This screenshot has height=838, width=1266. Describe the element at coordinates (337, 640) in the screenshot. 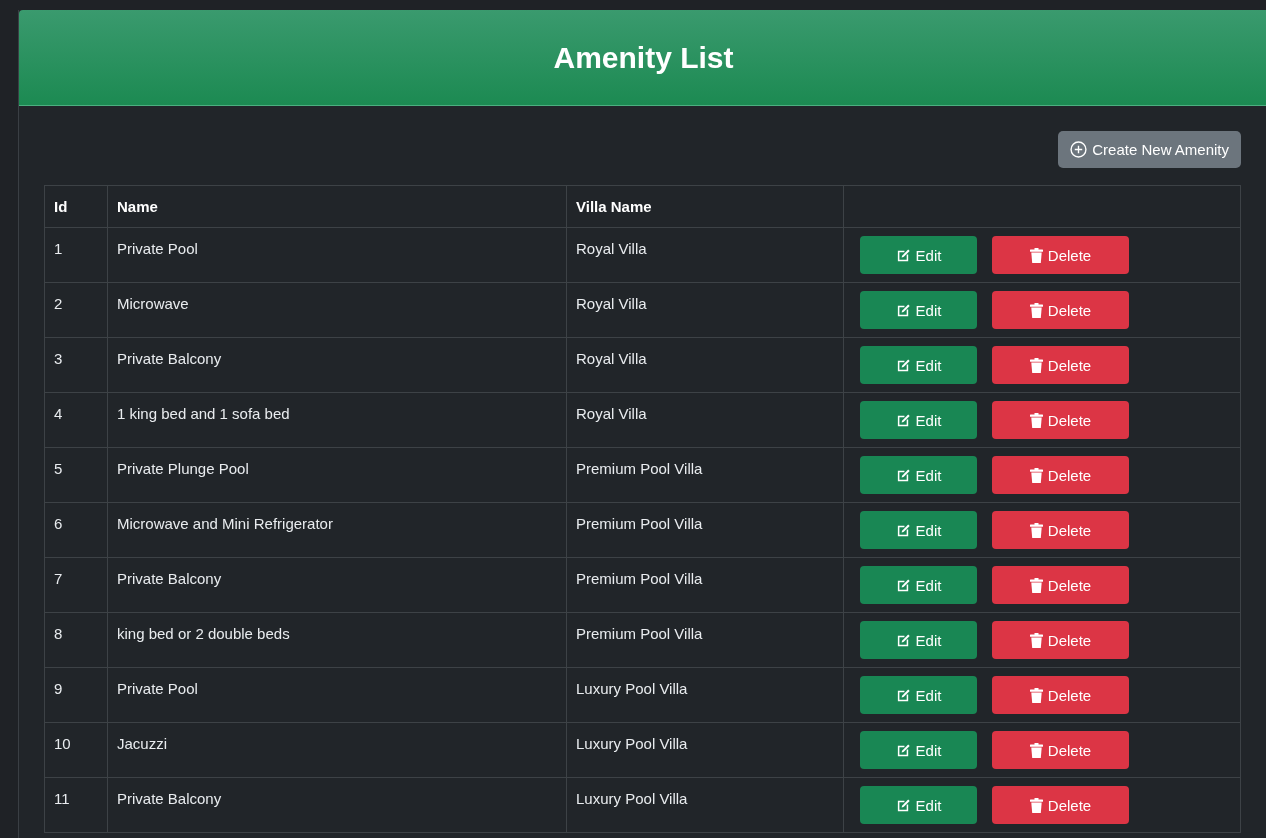

I see `name-cell: king bed or 2 double beds` at that location.